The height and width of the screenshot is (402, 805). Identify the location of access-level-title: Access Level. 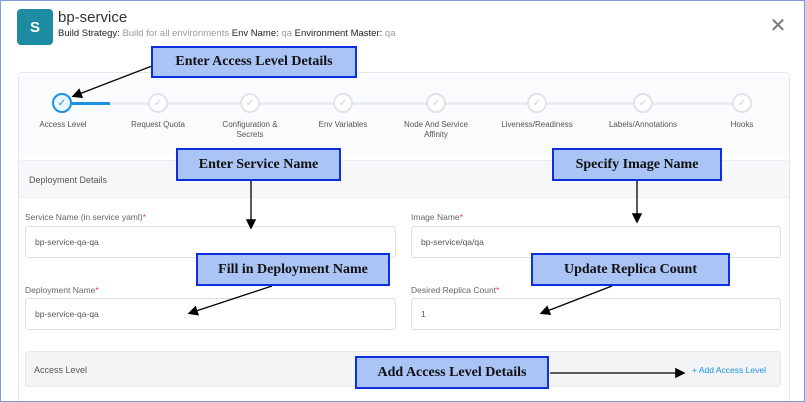
(61, 370).